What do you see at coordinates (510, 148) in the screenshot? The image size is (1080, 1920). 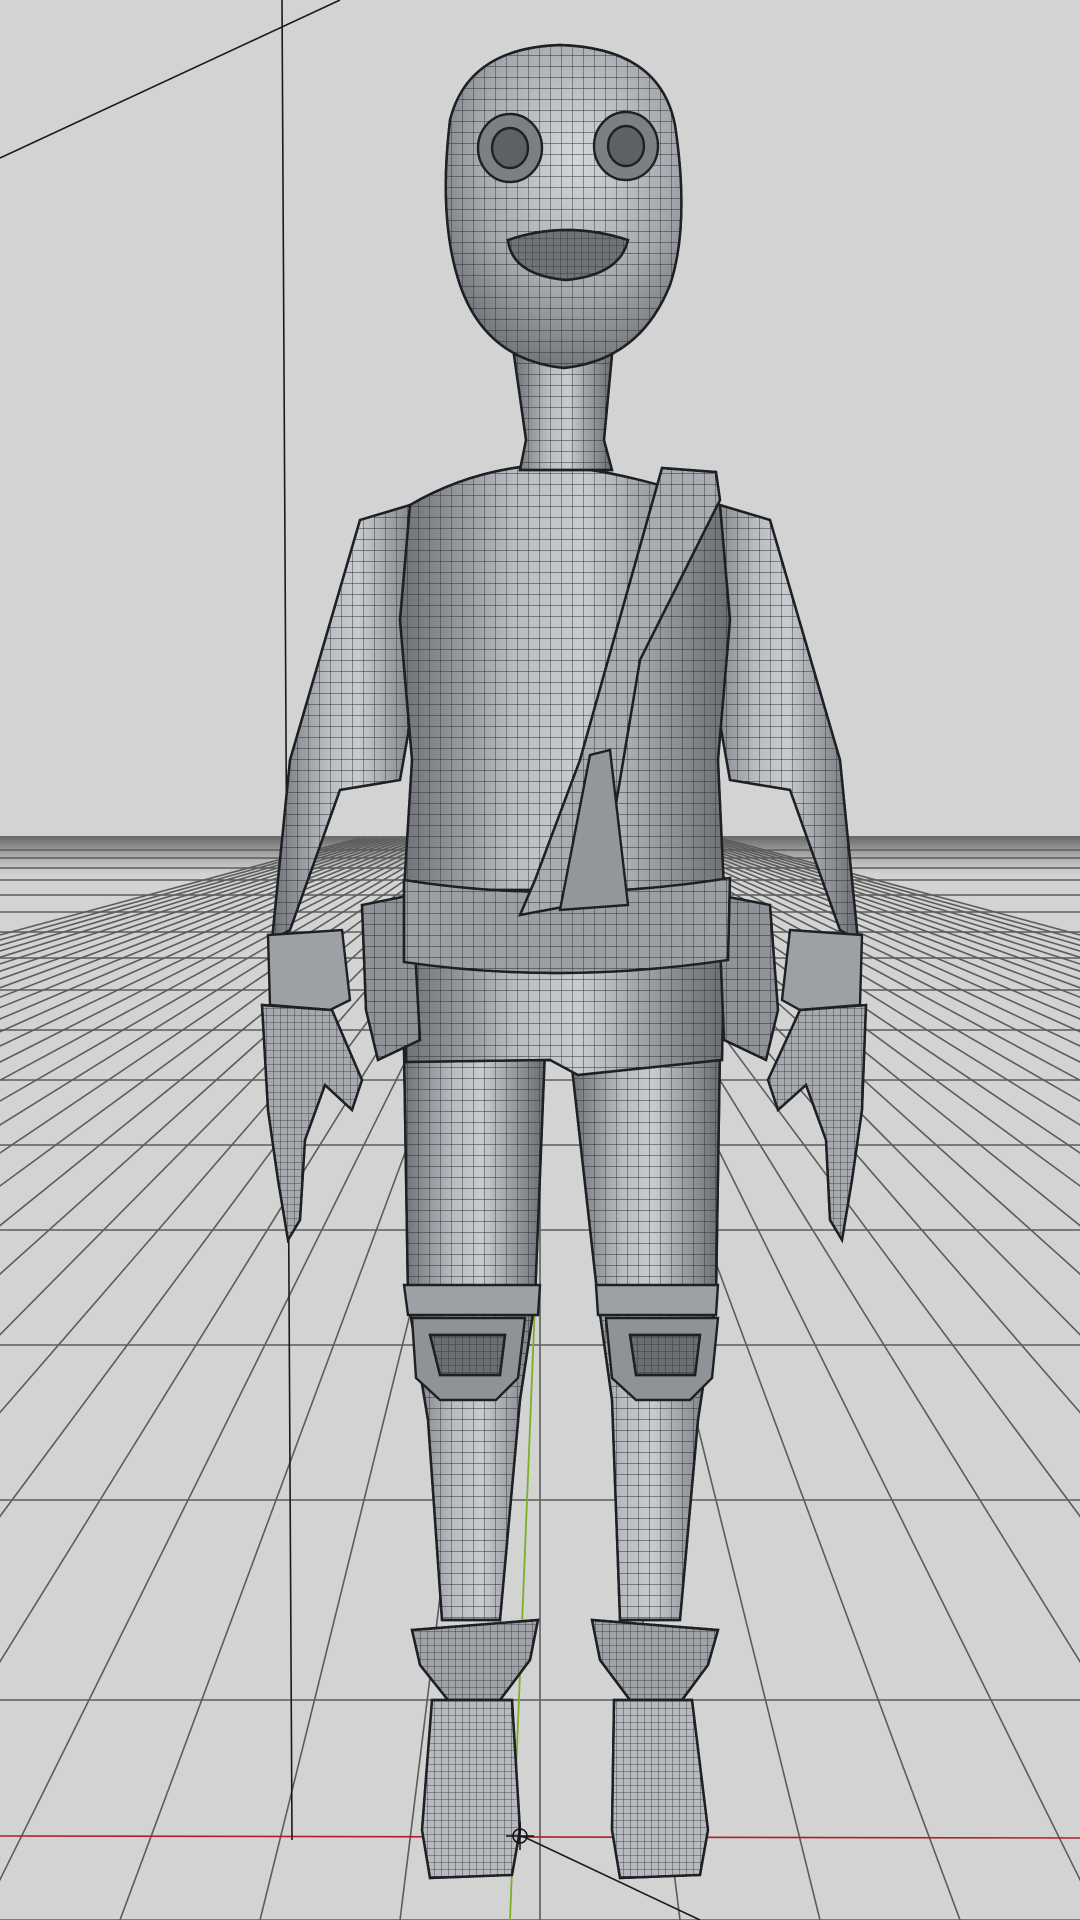 I see `left-eye` at bounding box center [510, 148].